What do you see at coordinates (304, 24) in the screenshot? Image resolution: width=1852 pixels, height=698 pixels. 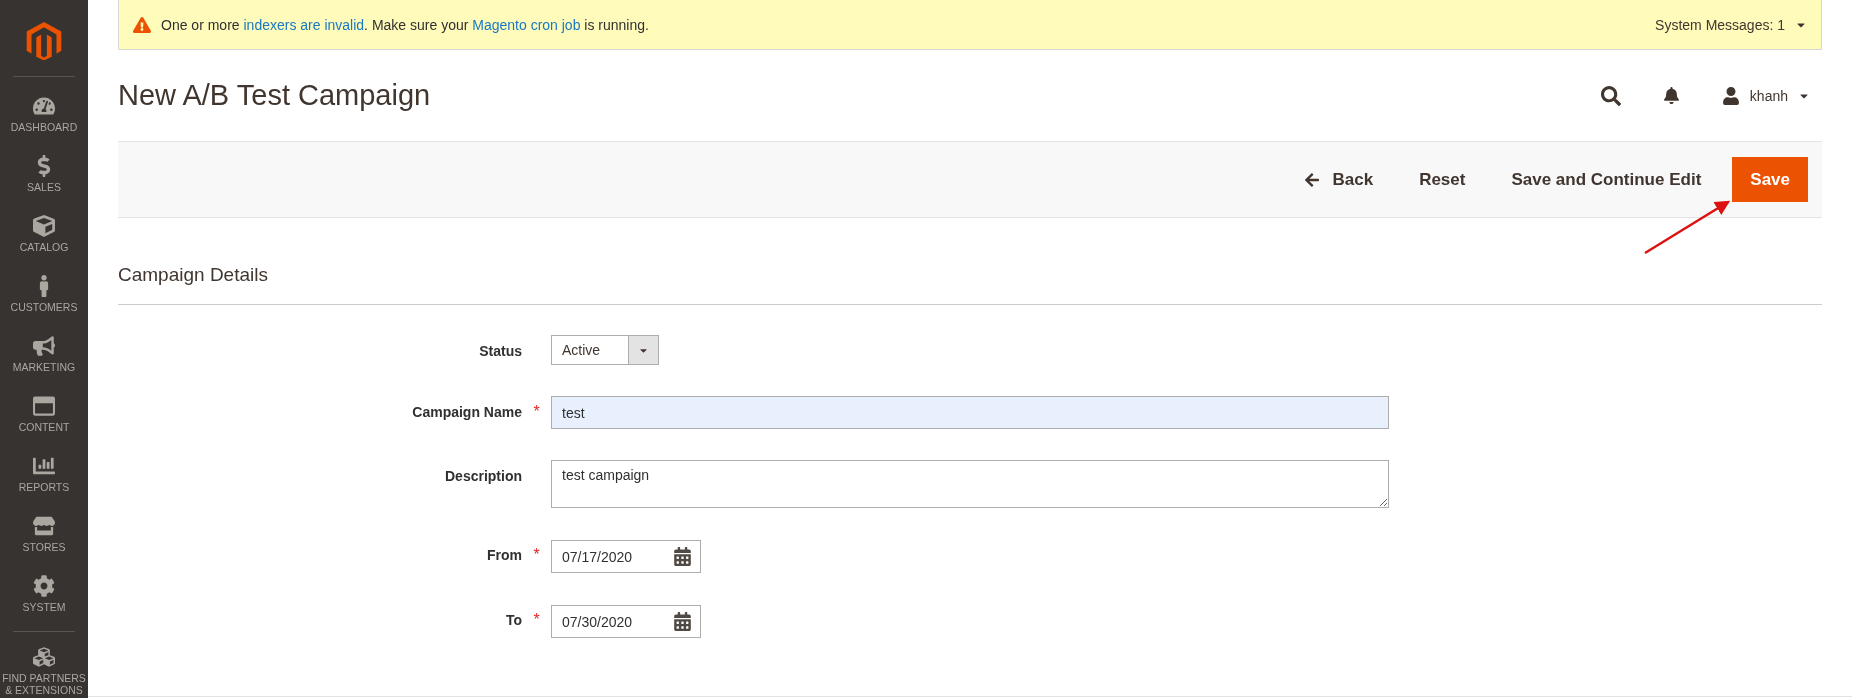 I see `message-link: indexers are invalid` at bounding box center [304, 24].